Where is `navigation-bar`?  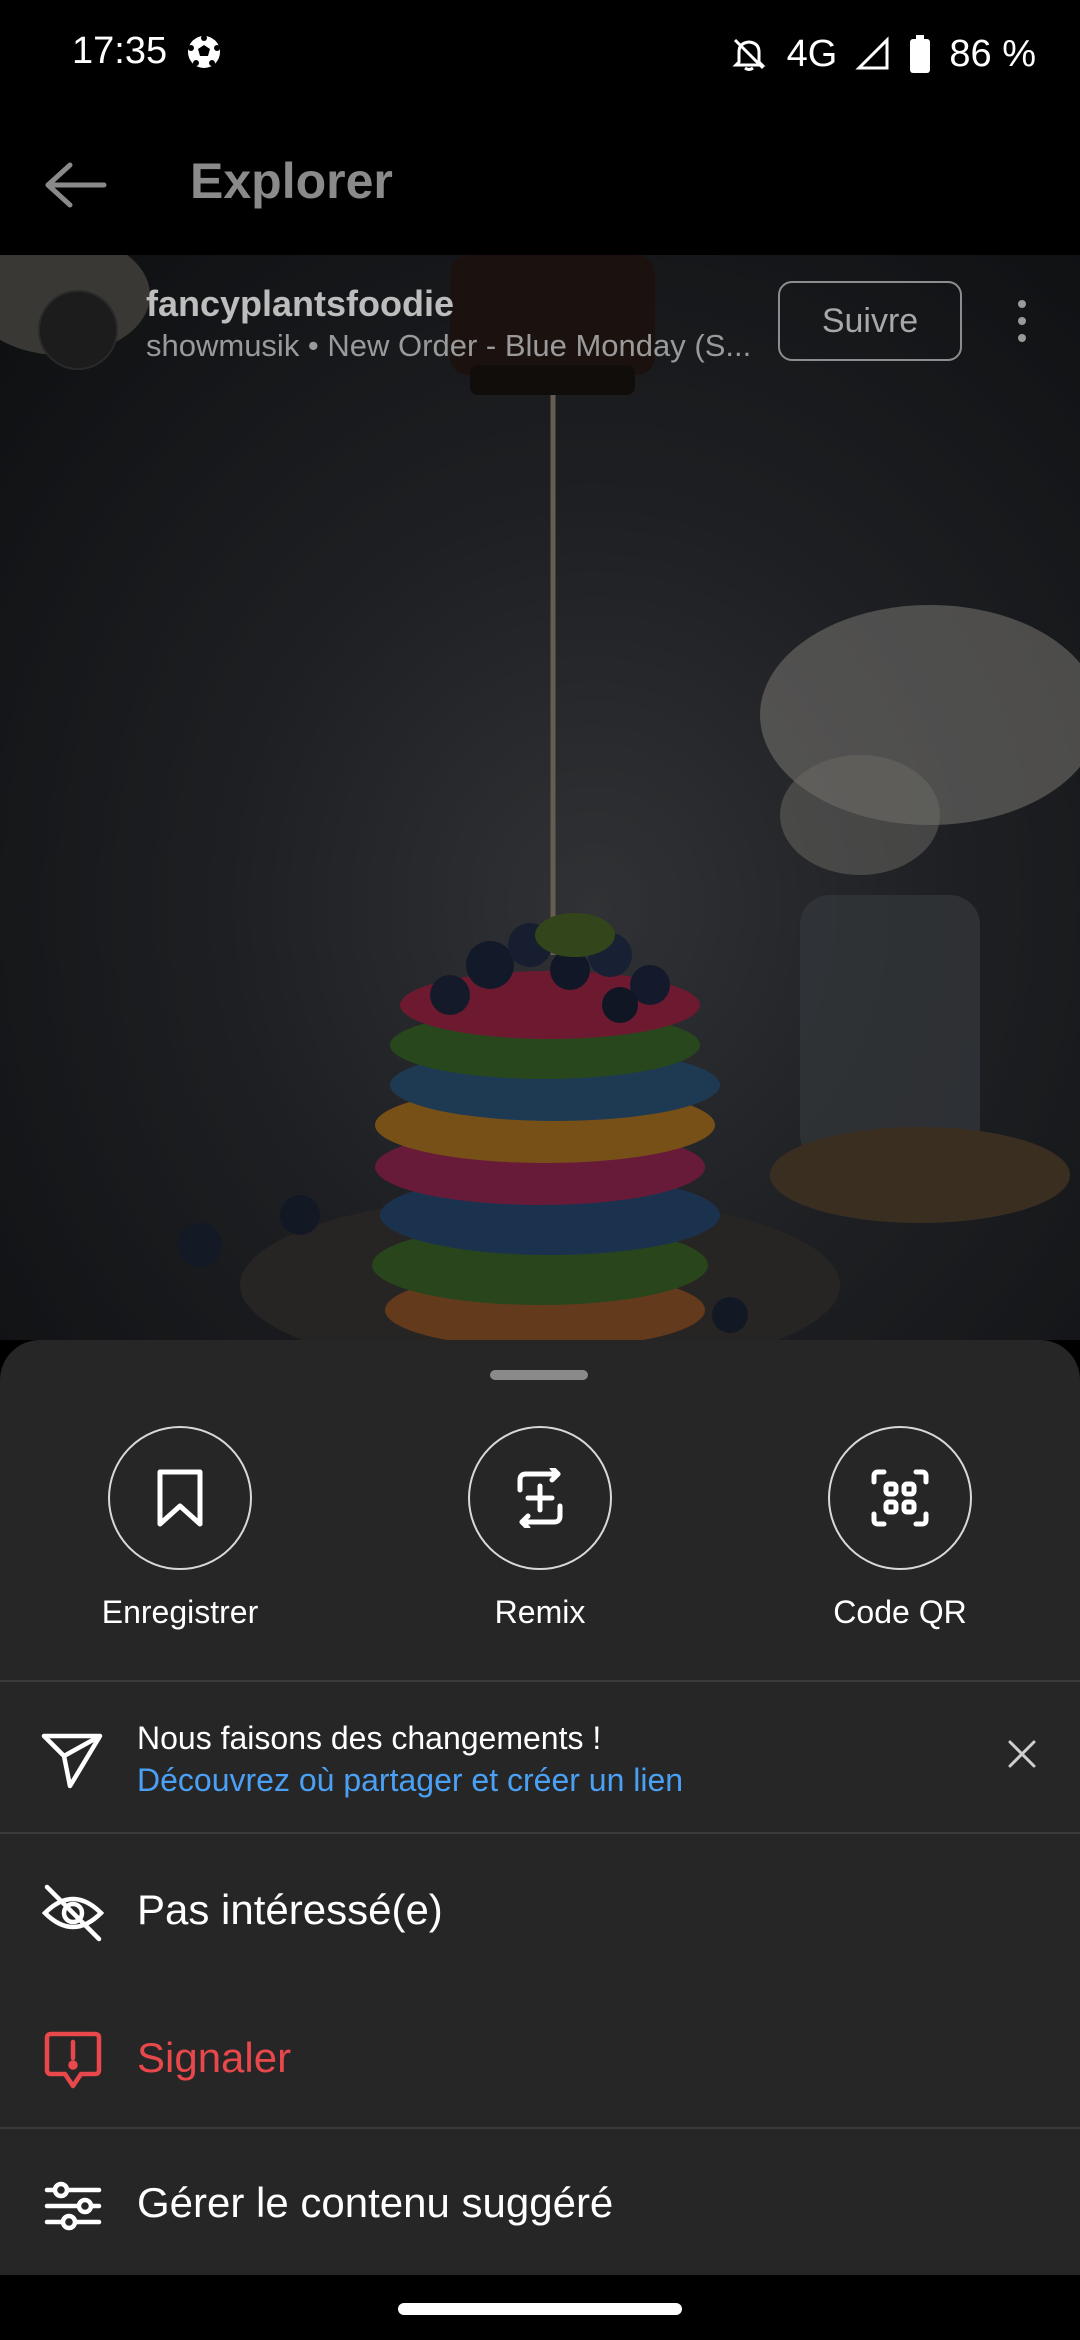
navigation-bar is located at coordinates (540, 2307).